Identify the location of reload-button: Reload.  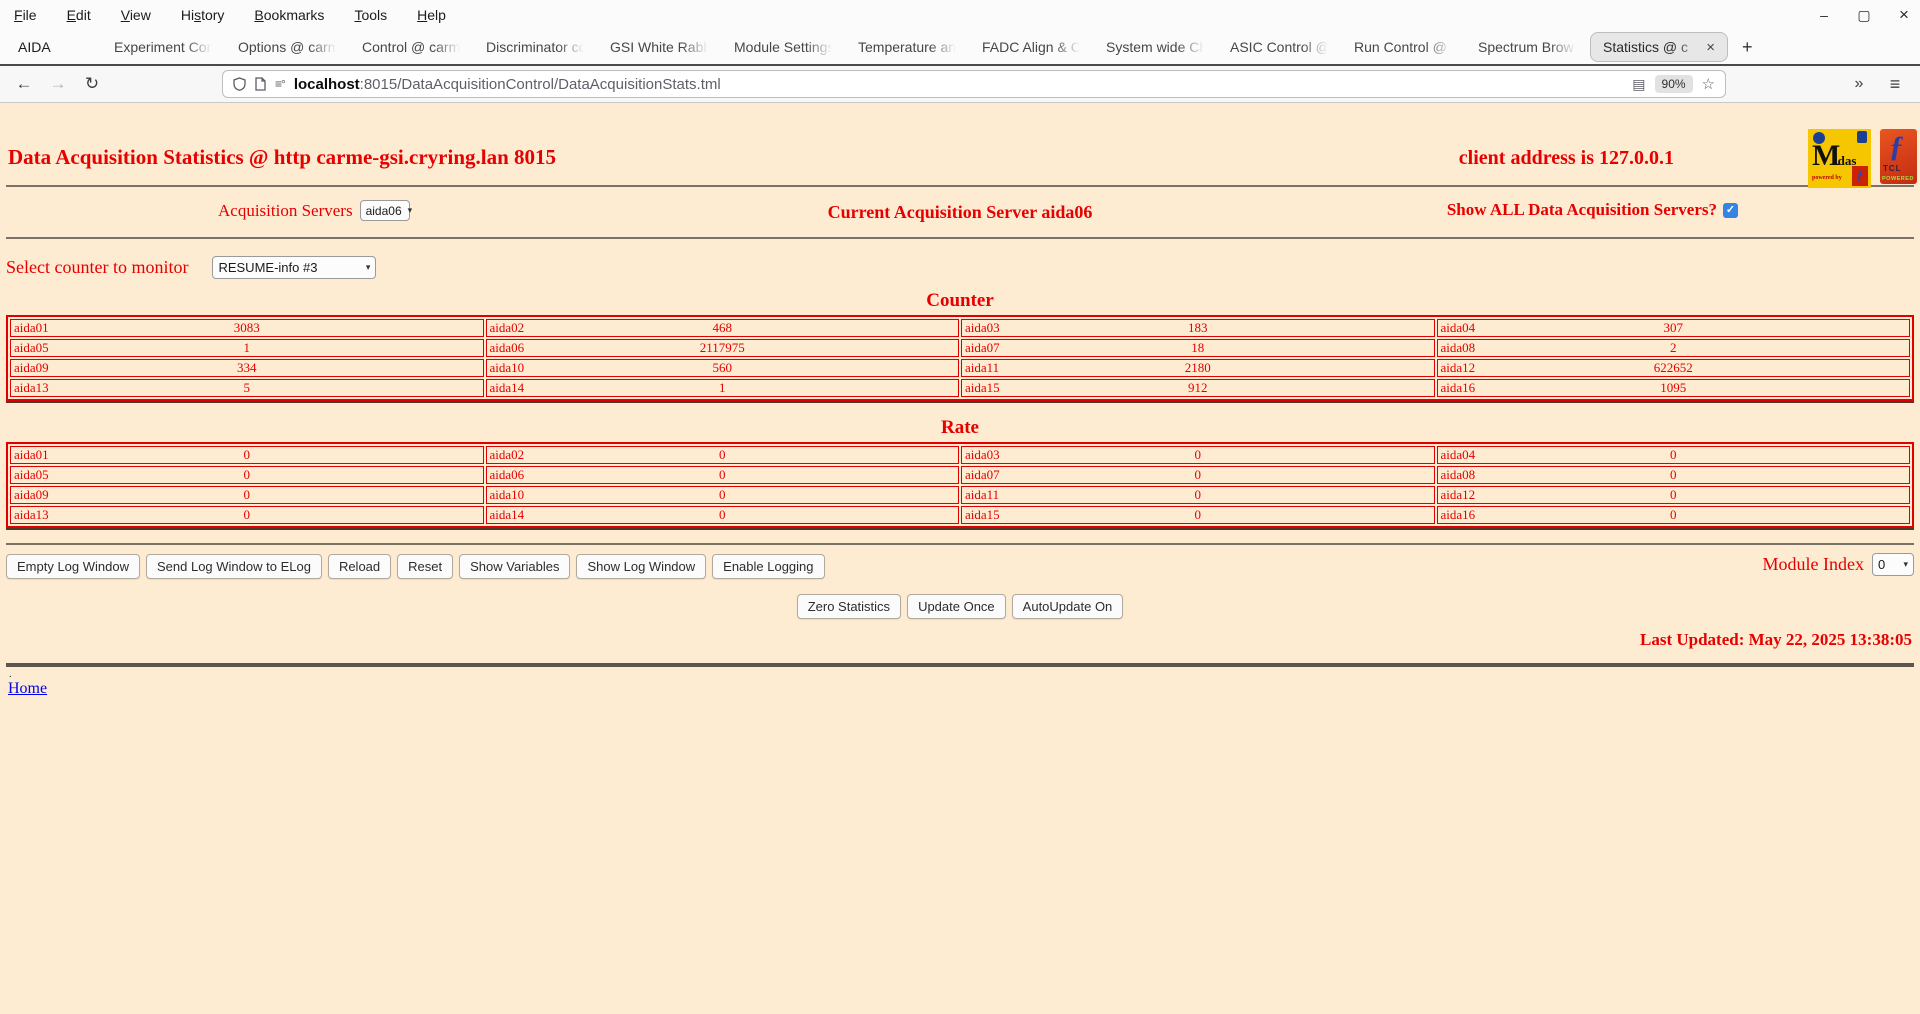
(359, 566).